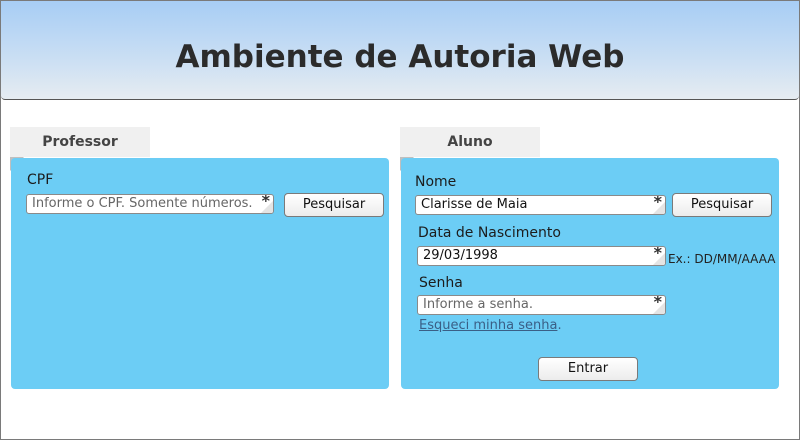 The height and width of the screenshot is (440, 800). I want to click on nome-label: Nome, so click(436, 182).